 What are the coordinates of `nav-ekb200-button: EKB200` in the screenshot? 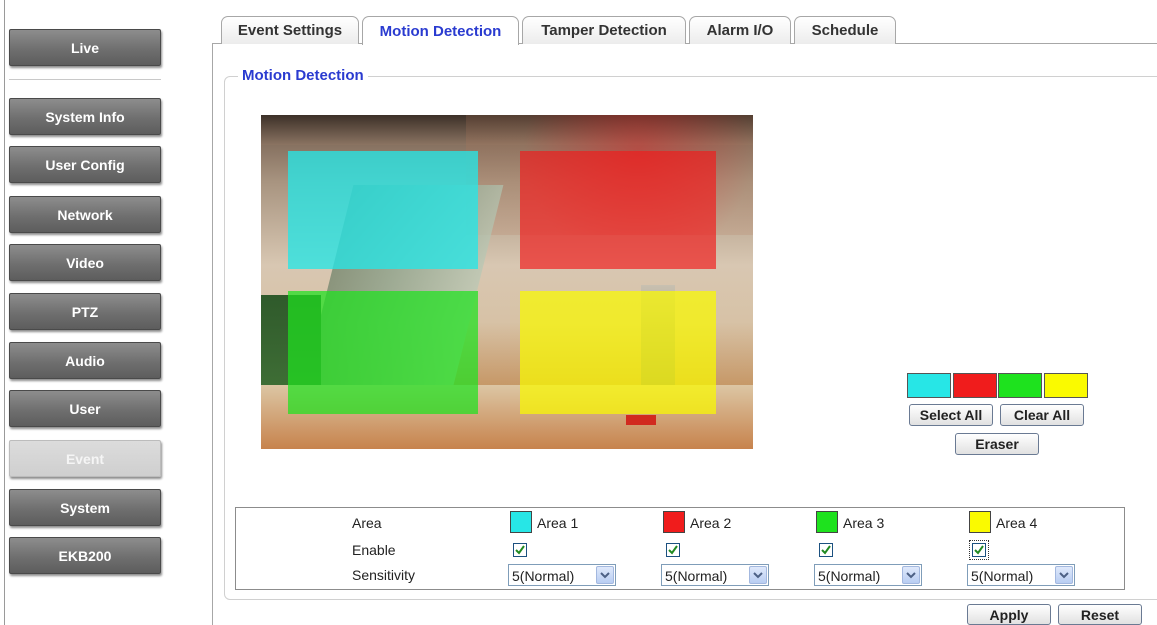 It's located at (85, 555).